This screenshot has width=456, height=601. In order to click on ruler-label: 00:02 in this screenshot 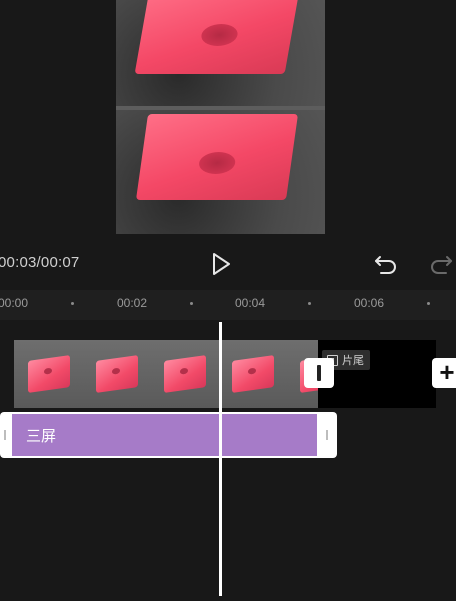, I will do `click(132, 303)`.